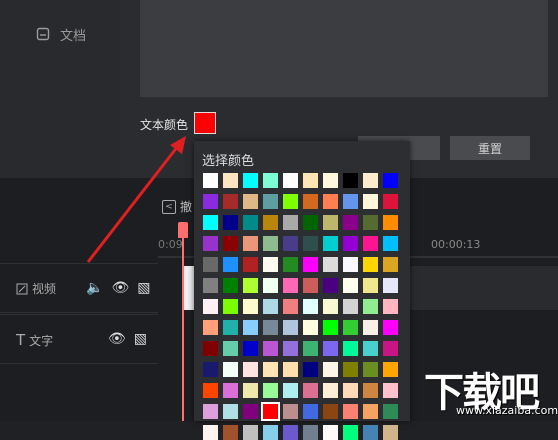 The height and width of the screenshot is (440, 558). I want to click on undo-label: 撤, so click(186, 206).